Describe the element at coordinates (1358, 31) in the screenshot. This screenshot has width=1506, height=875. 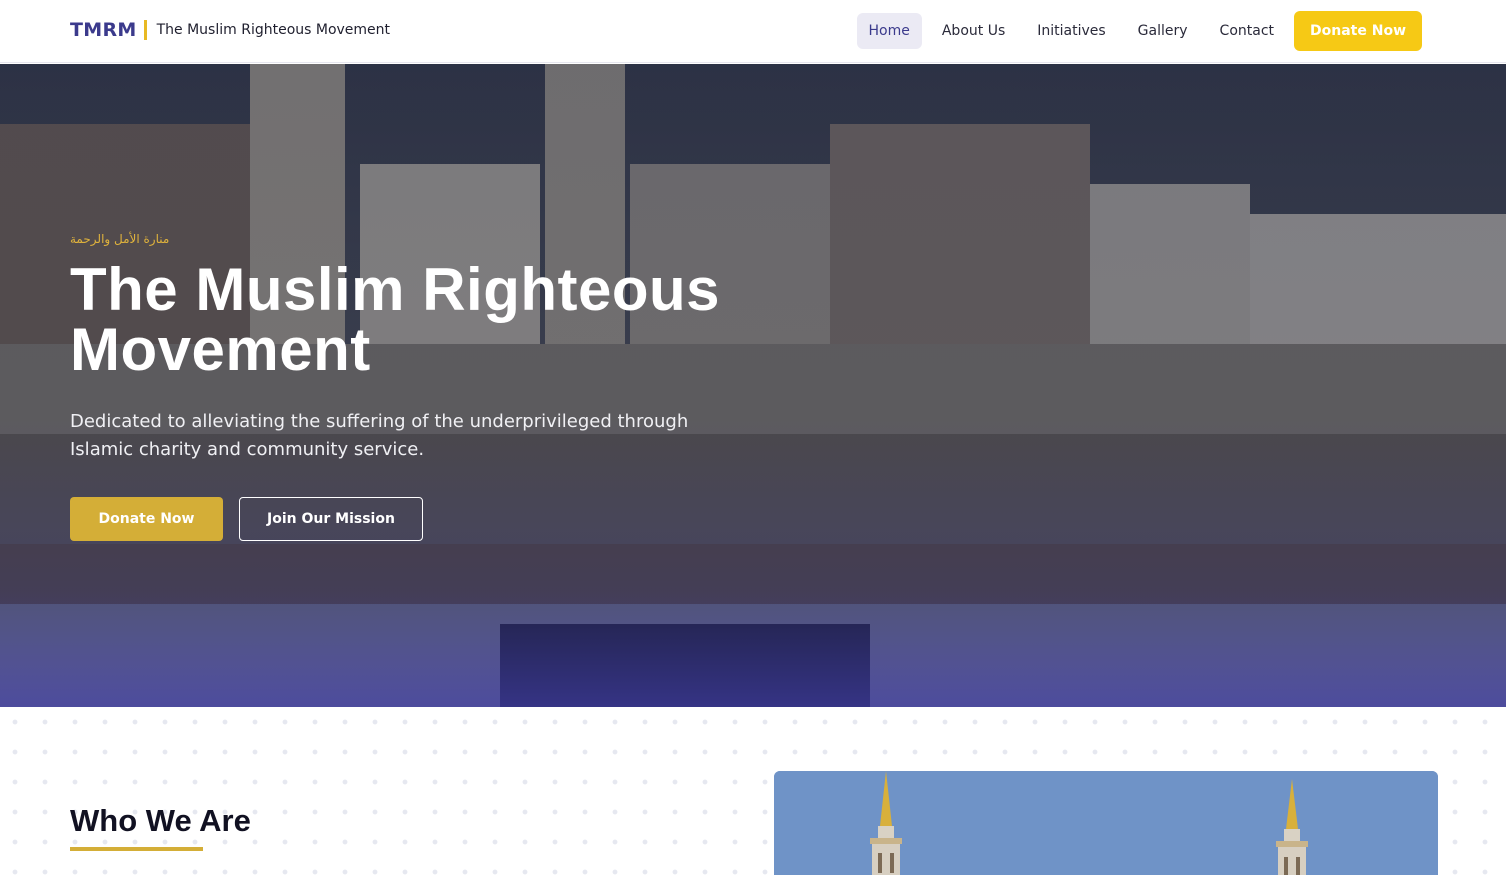
I see `nav-donate-button: Donate Now` at that location.